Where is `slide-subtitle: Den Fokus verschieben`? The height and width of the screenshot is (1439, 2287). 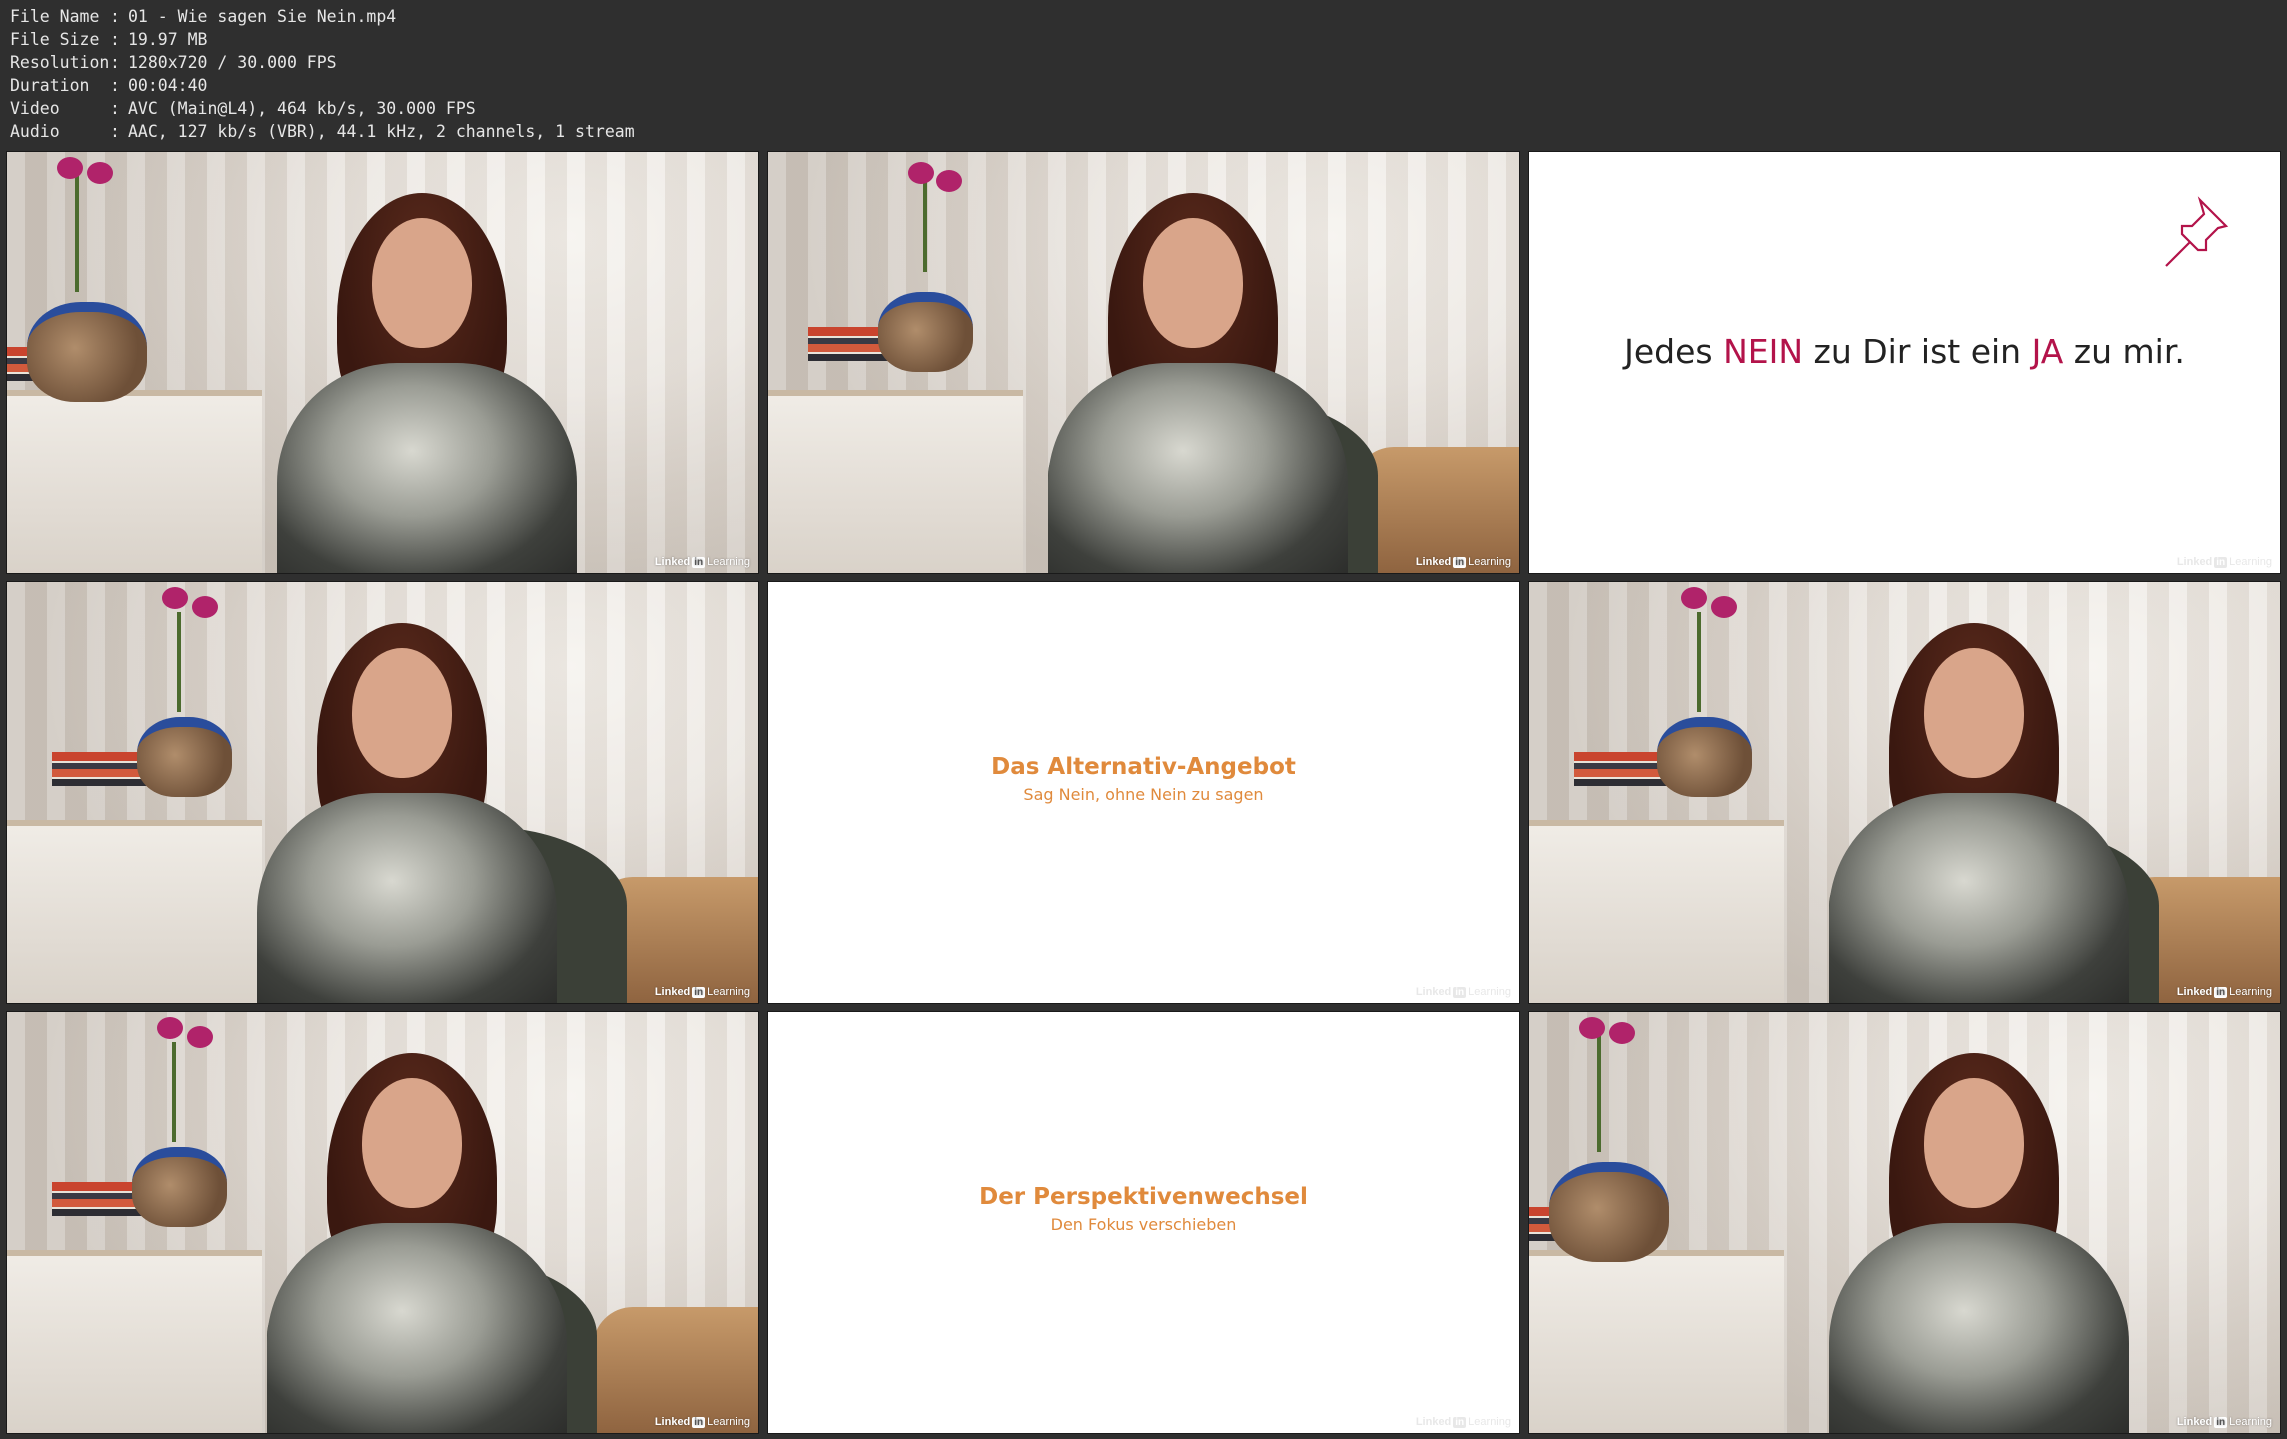
slide-subtitle: Den Fokus verschieben is located at coordinates (1143, 1224).